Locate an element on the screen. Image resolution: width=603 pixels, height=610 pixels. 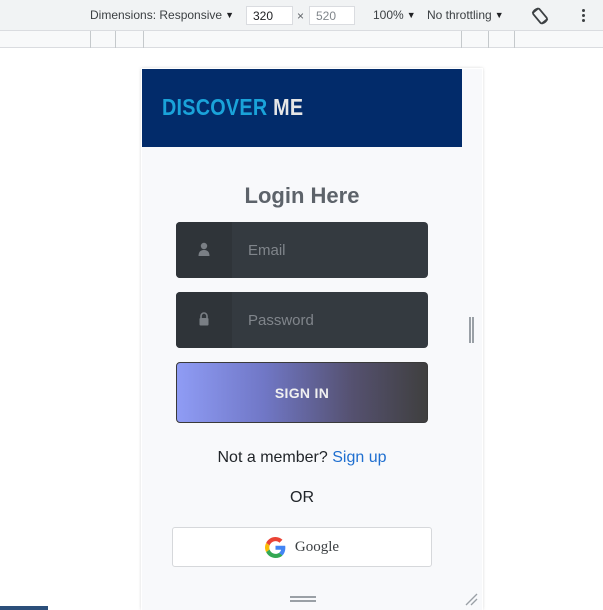
dimensions-label: Dimensions: Responsive is located at coordinates (156, 15).